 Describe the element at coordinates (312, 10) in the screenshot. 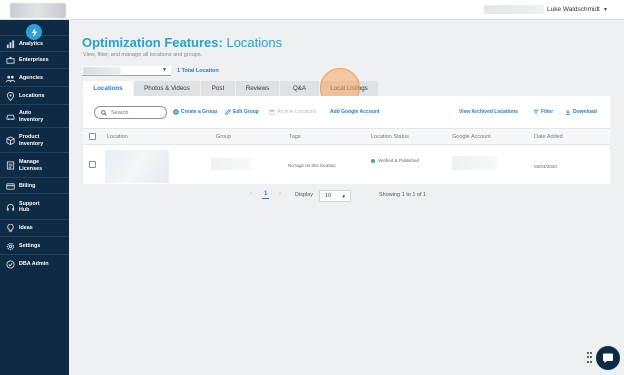

I see `top-bar: Luke Waldschmidt ▼` at that location.